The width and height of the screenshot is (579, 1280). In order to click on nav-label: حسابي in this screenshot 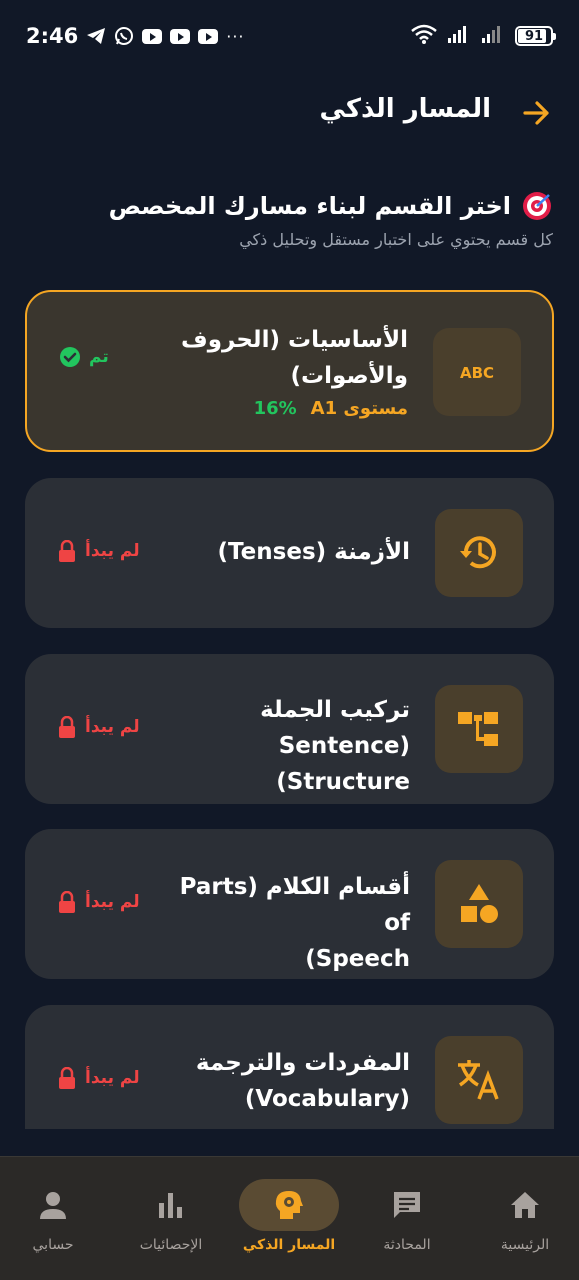, I will do `click(53, 1245)`.